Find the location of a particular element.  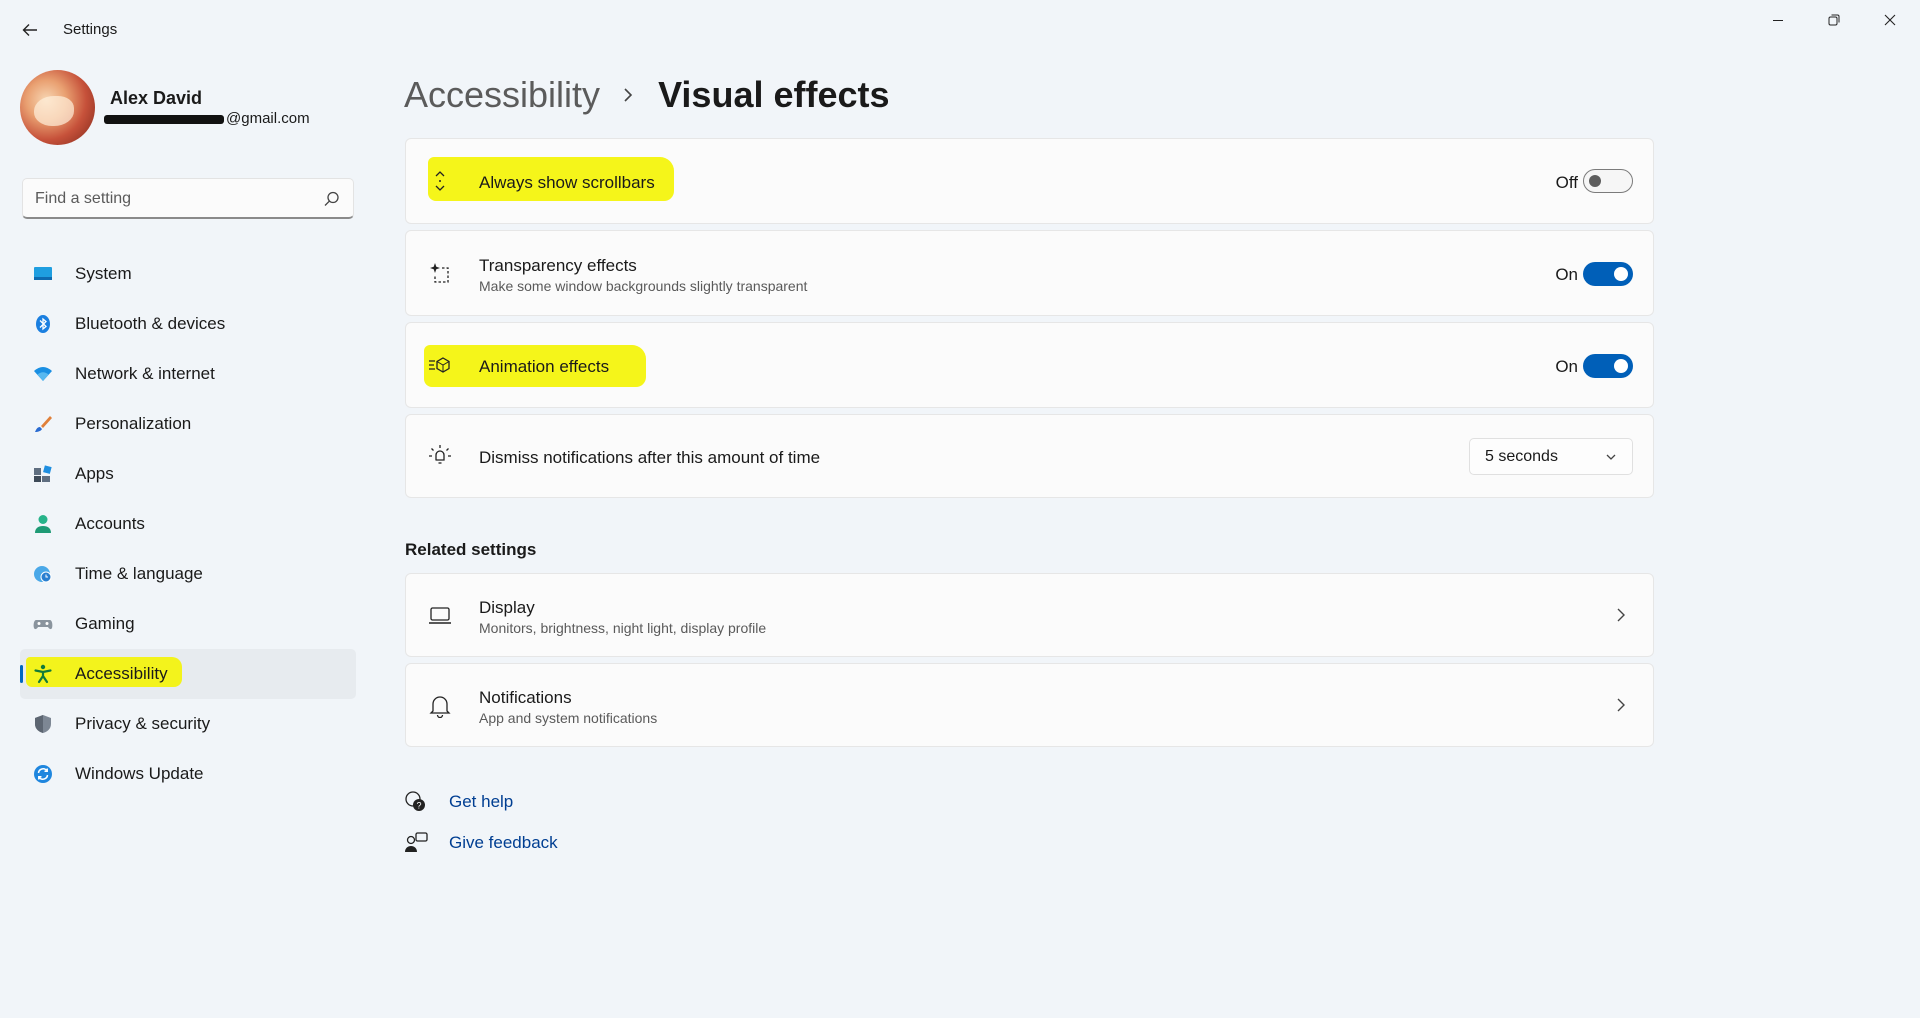

app-title: Settings is located at coordinates (90, 29).